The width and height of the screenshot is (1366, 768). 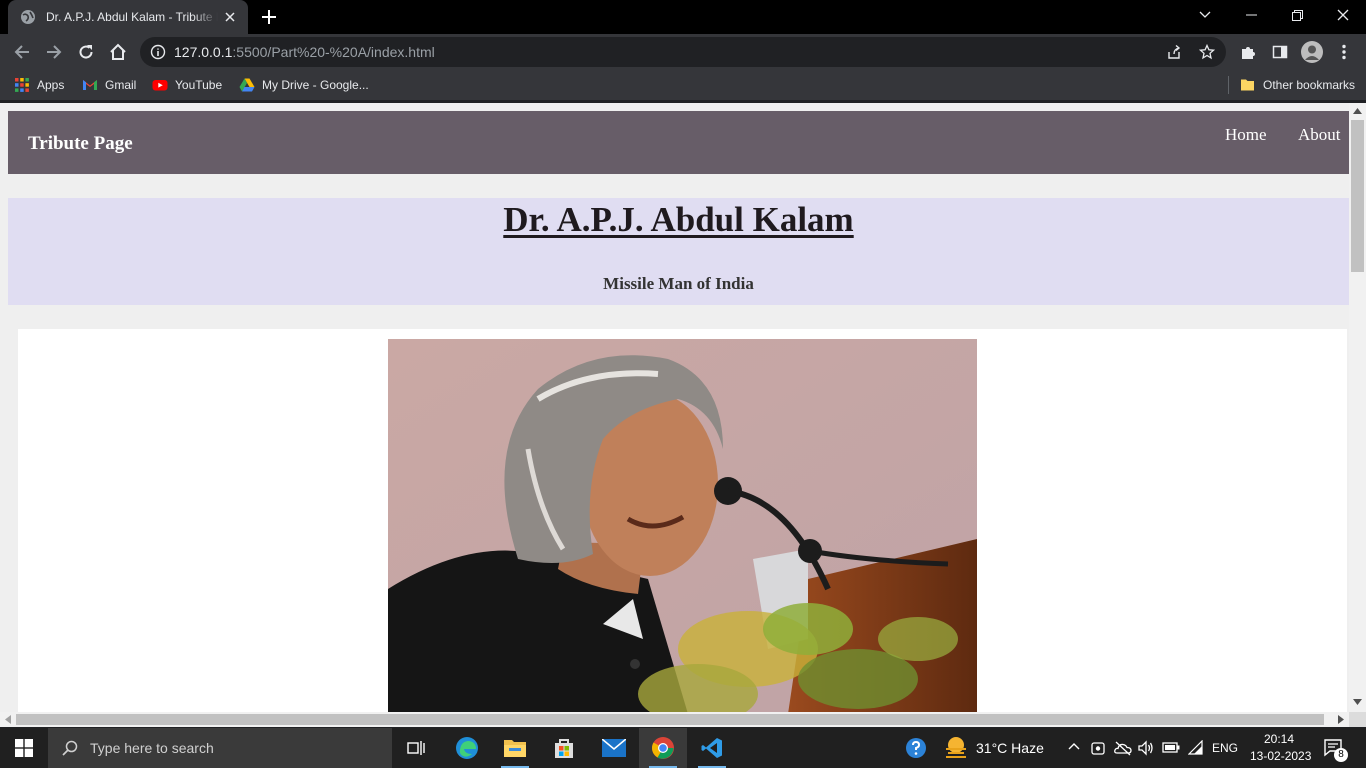 I want to click on clock-date: 13-02-2023, so click(x=1280, y=756).